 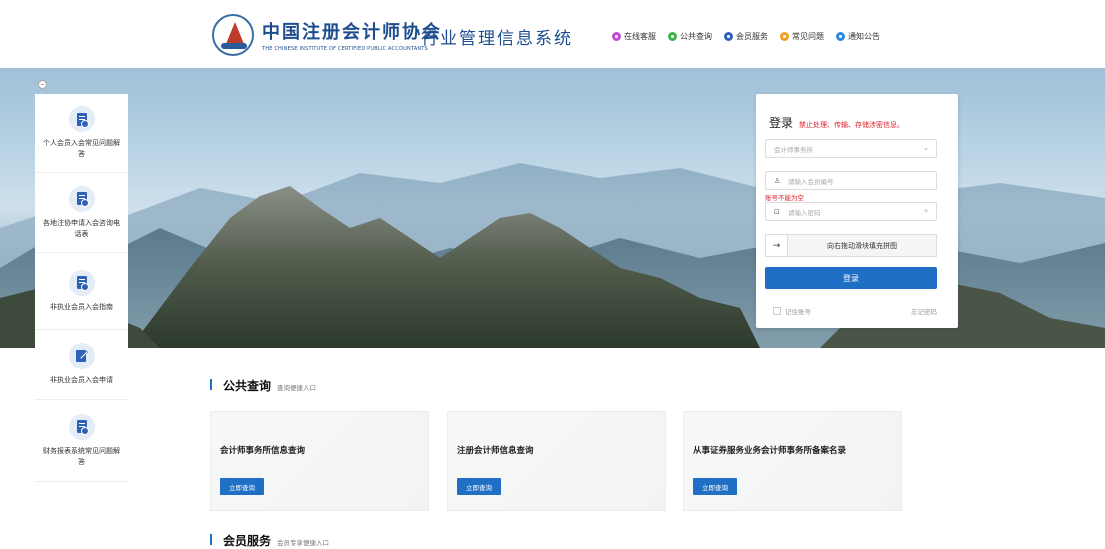 I want to click on user-icon: ♙, so click(x=777, y=180).